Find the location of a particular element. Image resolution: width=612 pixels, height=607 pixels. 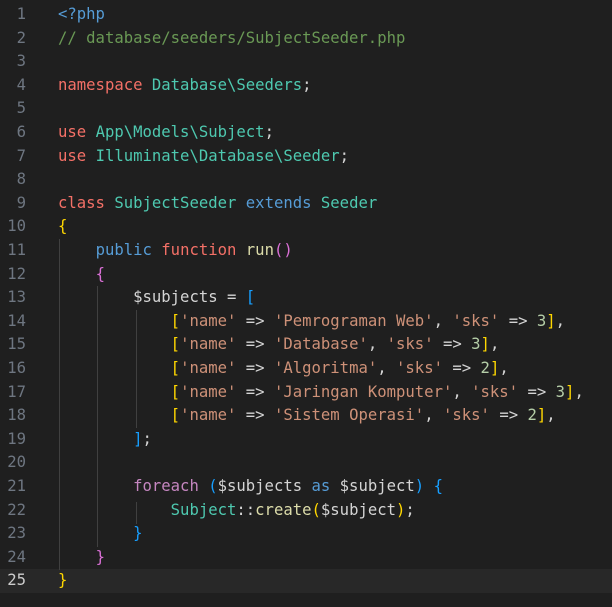

code-token: App\Models\Subject is located at coordinates (180, 132).